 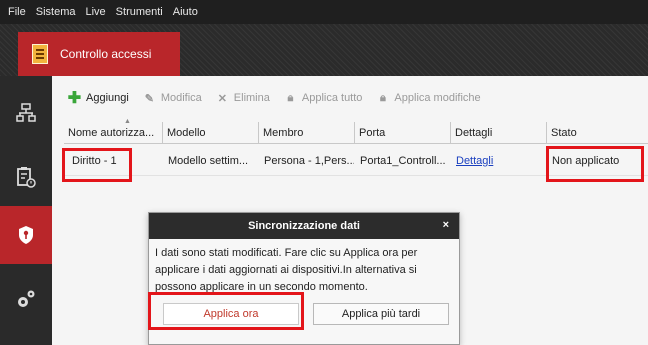 What do you see at coordinates (57, 12) in the screenshot?
I see `menu-sistema: Sistema` at bounding box center [57, 12].